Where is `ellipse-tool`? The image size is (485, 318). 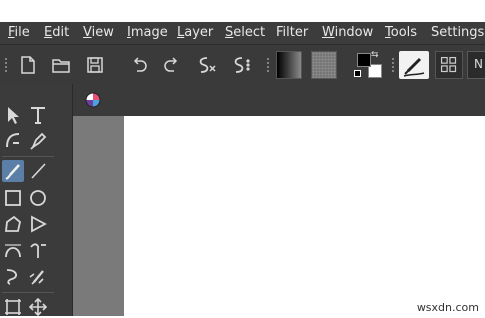 ellipse-tool is located at coordinates (38, 198).